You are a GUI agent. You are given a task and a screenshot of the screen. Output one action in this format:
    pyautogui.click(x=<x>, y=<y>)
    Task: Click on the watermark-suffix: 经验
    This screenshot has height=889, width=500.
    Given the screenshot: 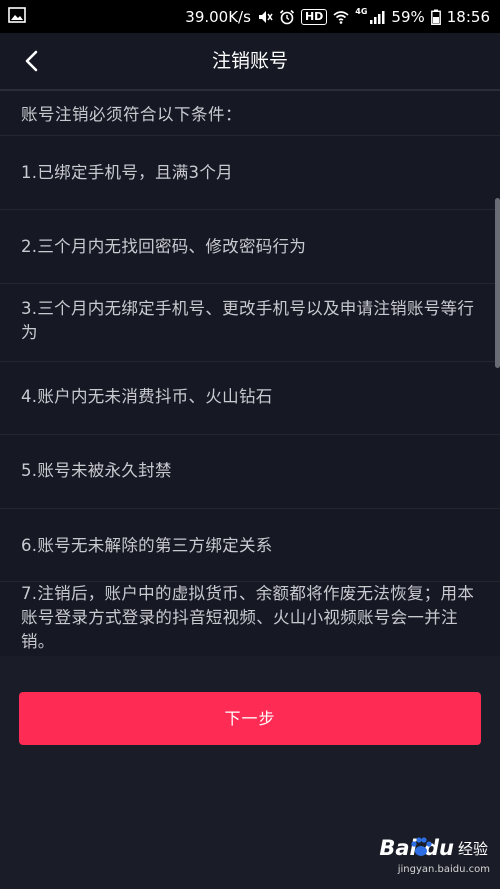 What is the action you would take?
    pyautogui.click(x=472, y=849)
    